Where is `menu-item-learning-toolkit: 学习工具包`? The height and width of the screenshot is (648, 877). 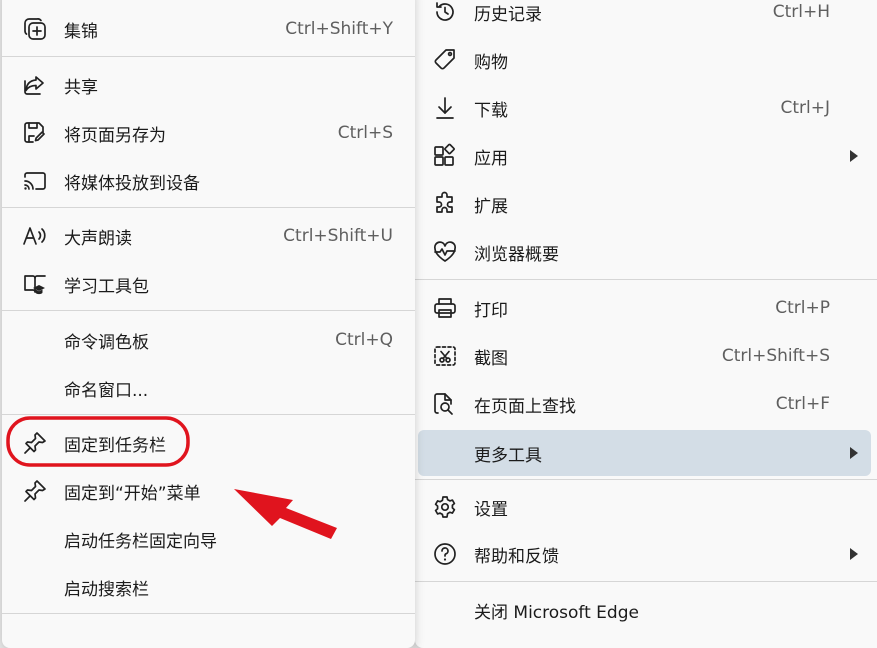 menu-item-learning-toolkit: 学习工具包 is located at coordinates (208, 284).